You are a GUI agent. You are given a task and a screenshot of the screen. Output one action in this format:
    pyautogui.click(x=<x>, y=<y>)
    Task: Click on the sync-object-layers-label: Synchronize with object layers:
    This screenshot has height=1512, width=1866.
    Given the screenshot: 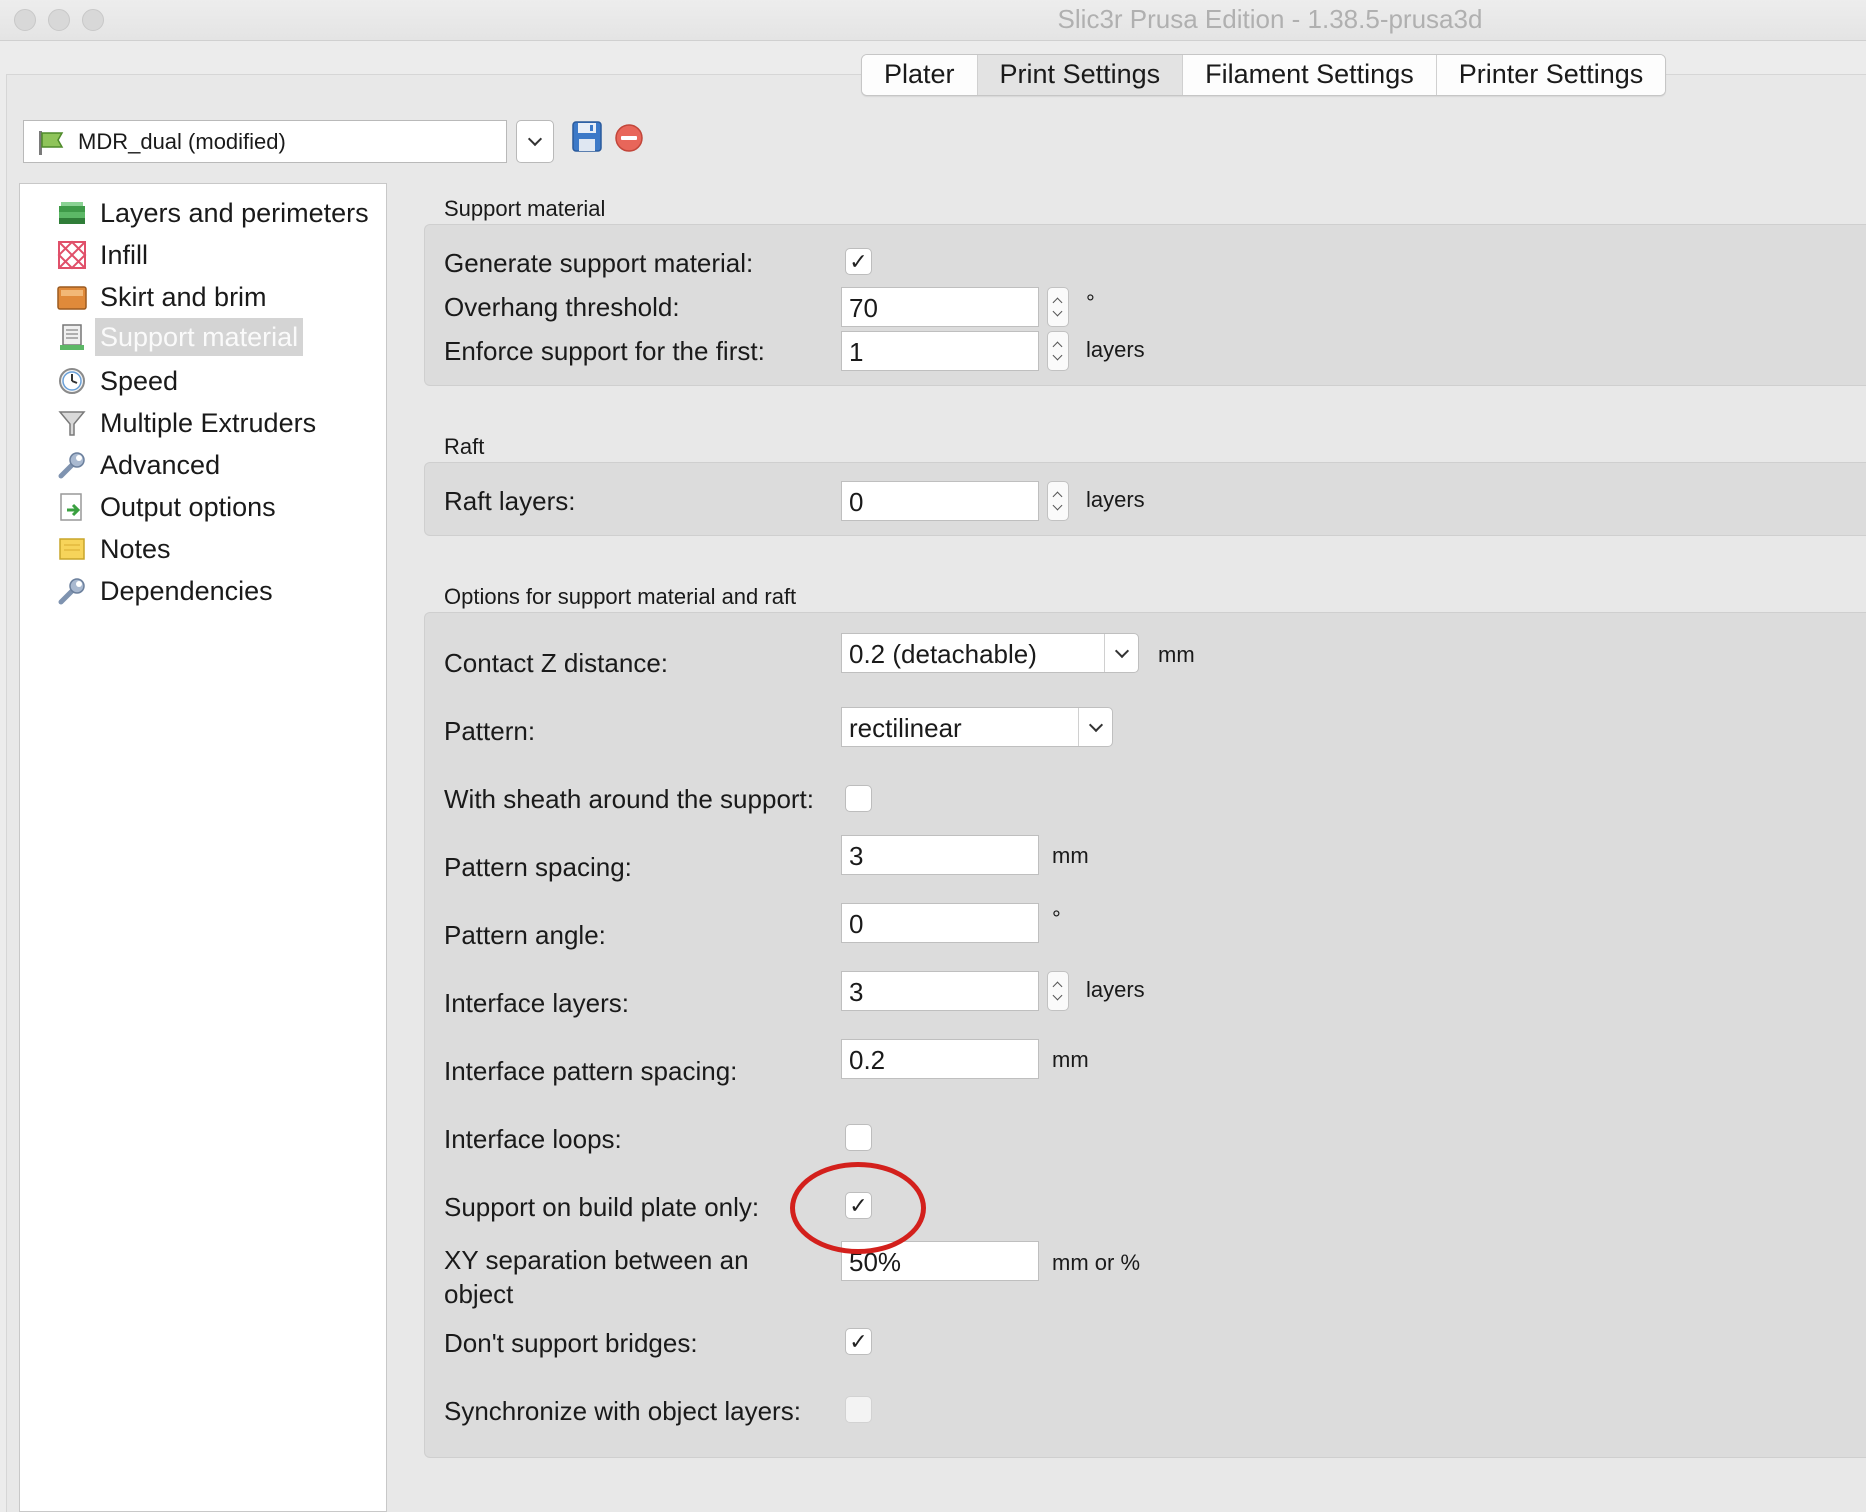 What is the action you would take?
    pyautogui.click(x=622, y=1411)
    